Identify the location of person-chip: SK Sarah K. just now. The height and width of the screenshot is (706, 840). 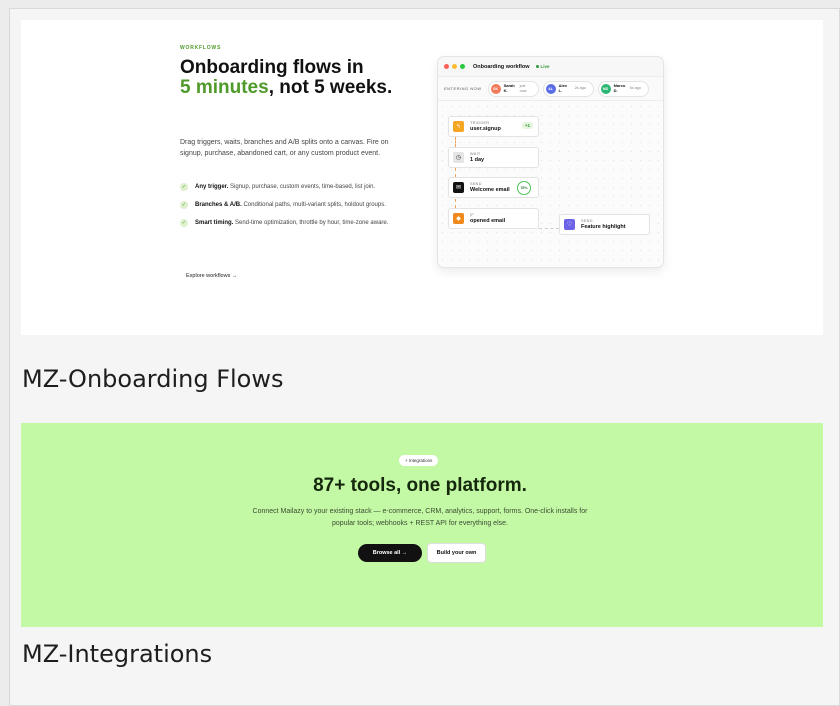
(513, 88).